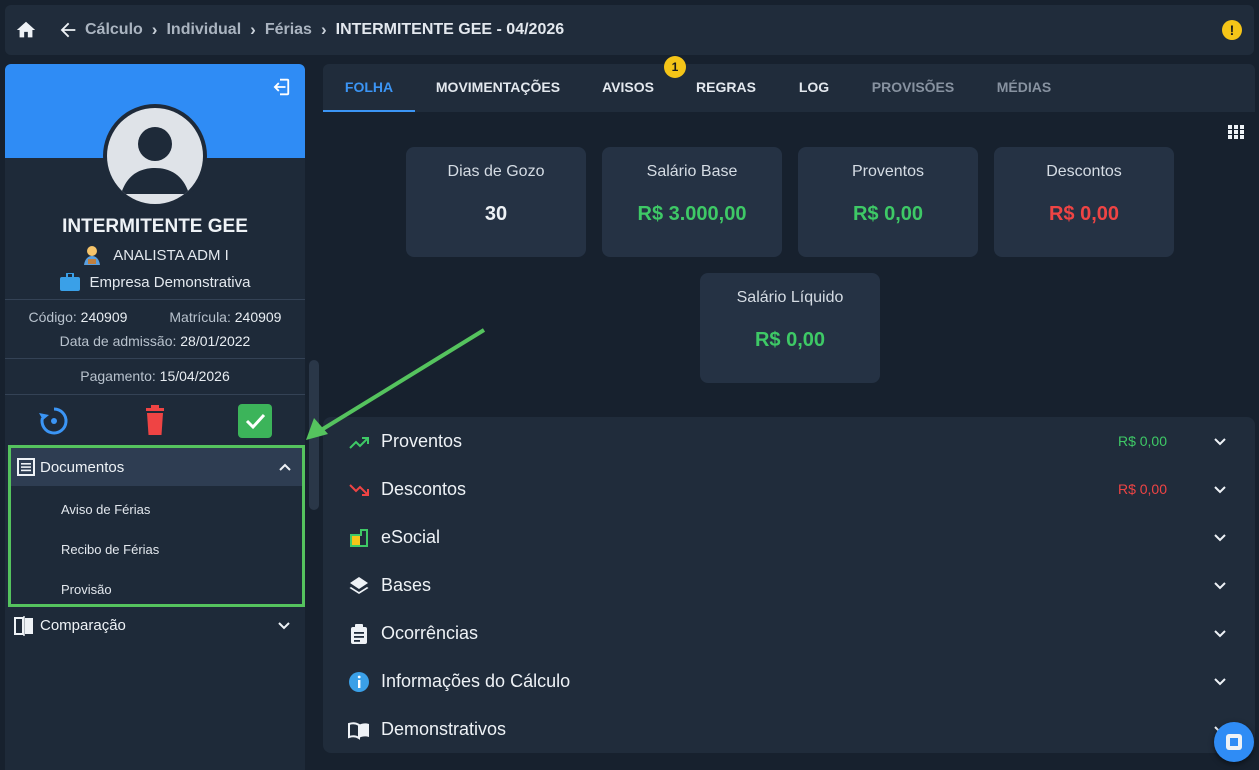 The height and width of the screenshot is (770, 1259). I want to click on floating-help-button, so click(1234, 742).